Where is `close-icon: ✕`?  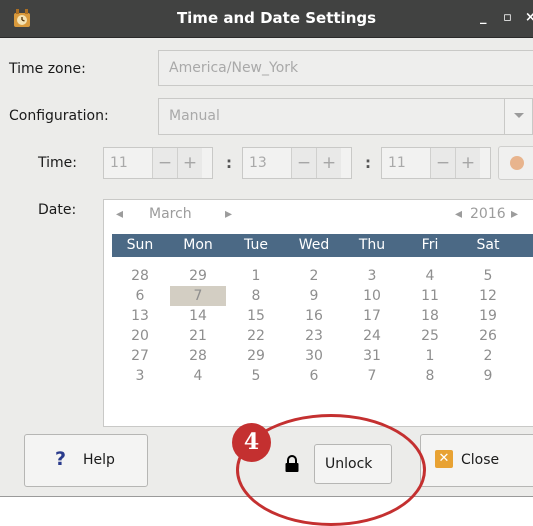 close-icon: ✕ is located at coordinates (444, 459).